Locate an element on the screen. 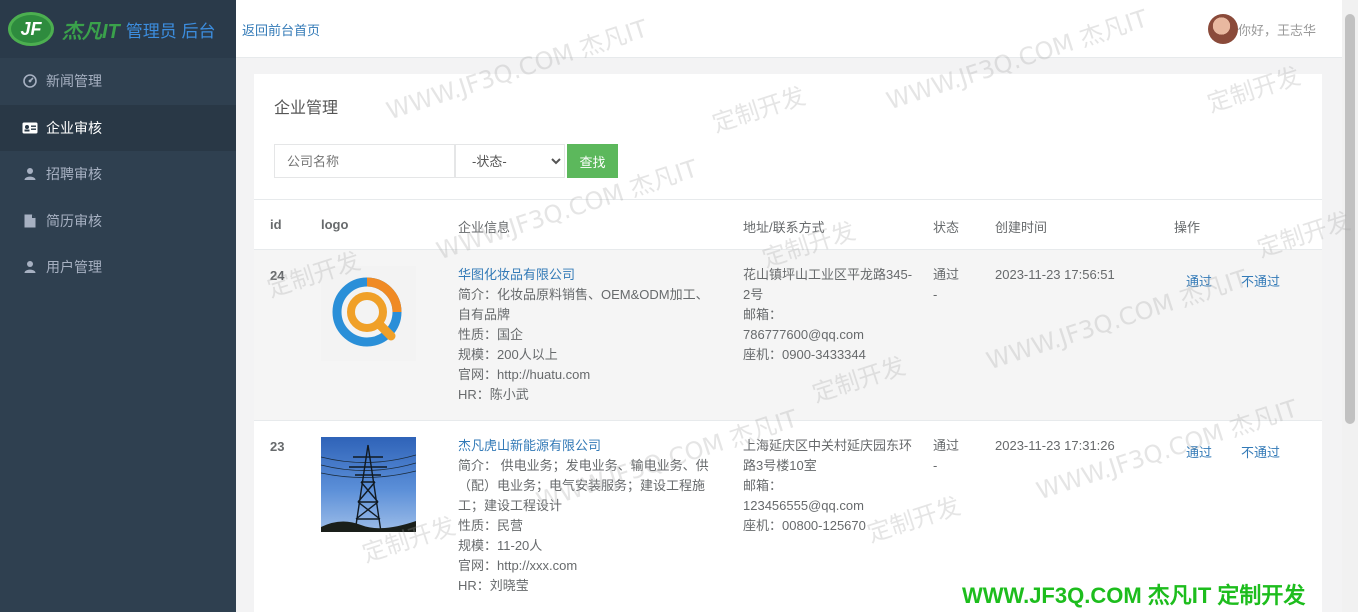 Image resolution: width=1358 pixels, height=612 pixels. page-scrollbar is located at coordinates (1350, 306).